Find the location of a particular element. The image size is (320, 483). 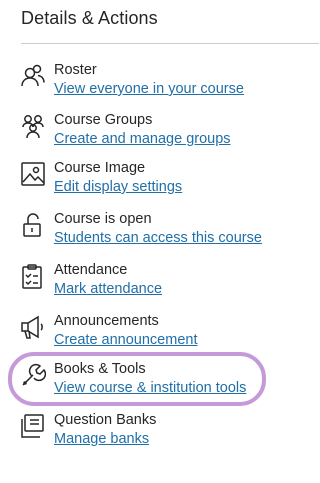

image-icon is located at coordinates (33, 174).